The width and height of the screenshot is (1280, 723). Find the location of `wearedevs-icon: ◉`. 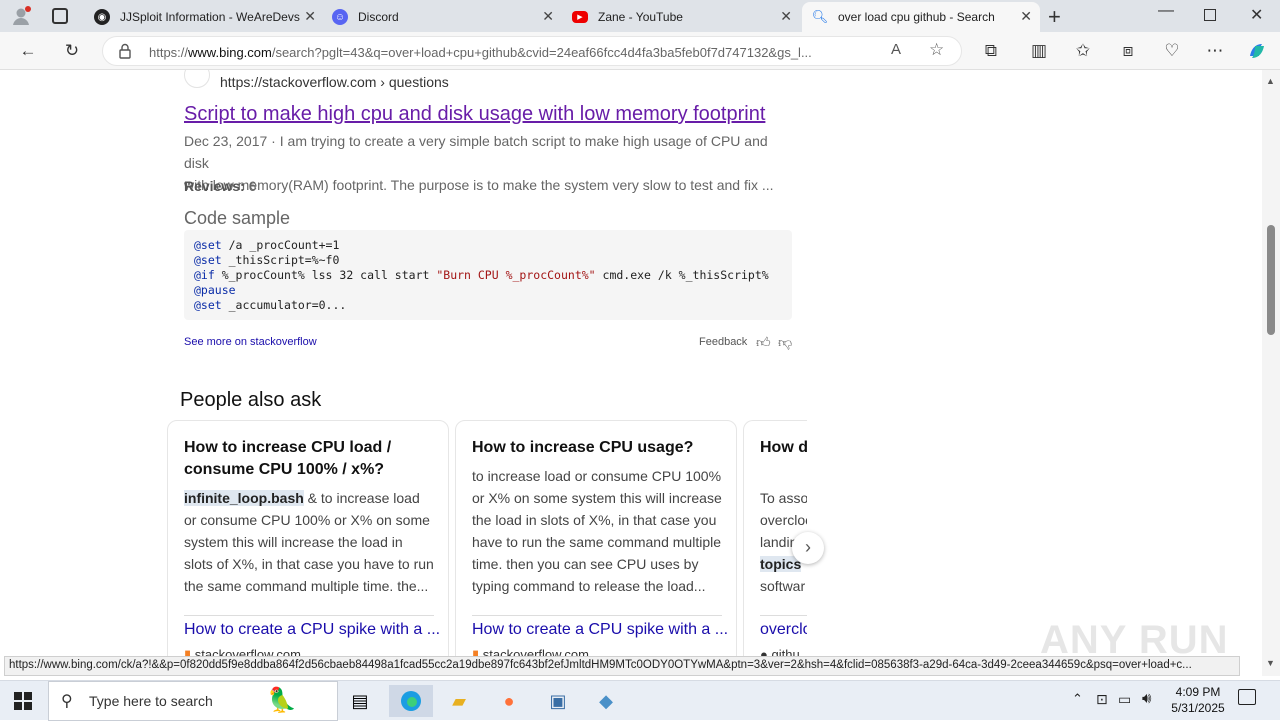

wearedevs-icon: ◉ is located at coordinates (102, 17).